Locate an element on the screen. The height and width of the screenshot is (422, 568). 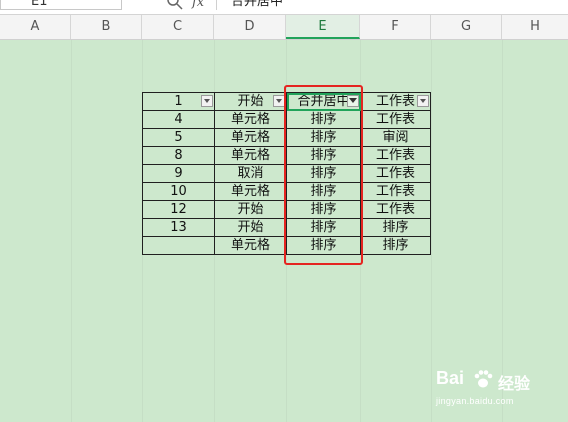
column-header-h: H is located at coordinates (535, 27).